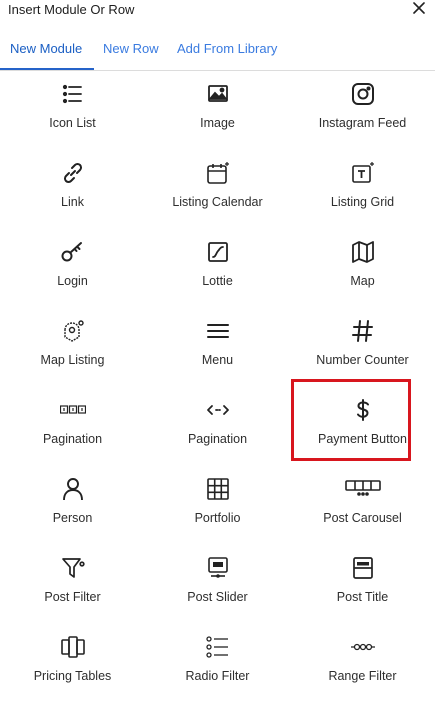 The image size is (435, 703). I want to click on pricing-tables-icon, so click(73, 647).